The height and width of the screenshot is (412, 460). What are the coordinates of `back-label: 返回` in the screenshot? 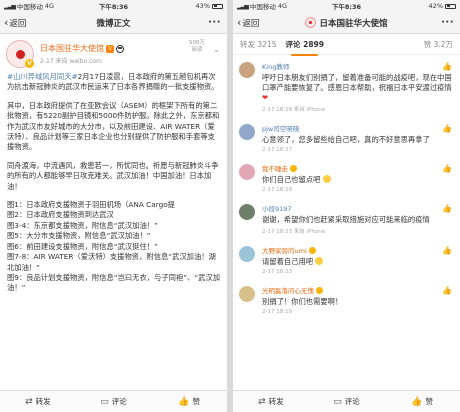 It's located at (251, 23).